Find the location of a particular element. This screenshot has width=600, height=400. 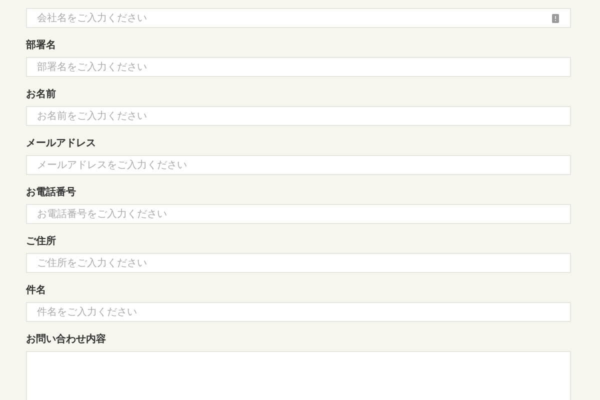

input-field: お名前をご入力ください is located at coordinates (298, 116).